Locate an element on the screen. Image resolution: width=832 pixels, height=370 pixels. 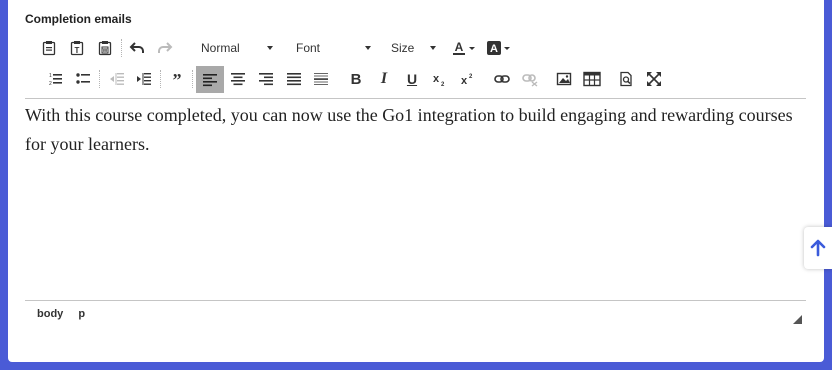
align-left-icon is located at coordinates (210, 79).